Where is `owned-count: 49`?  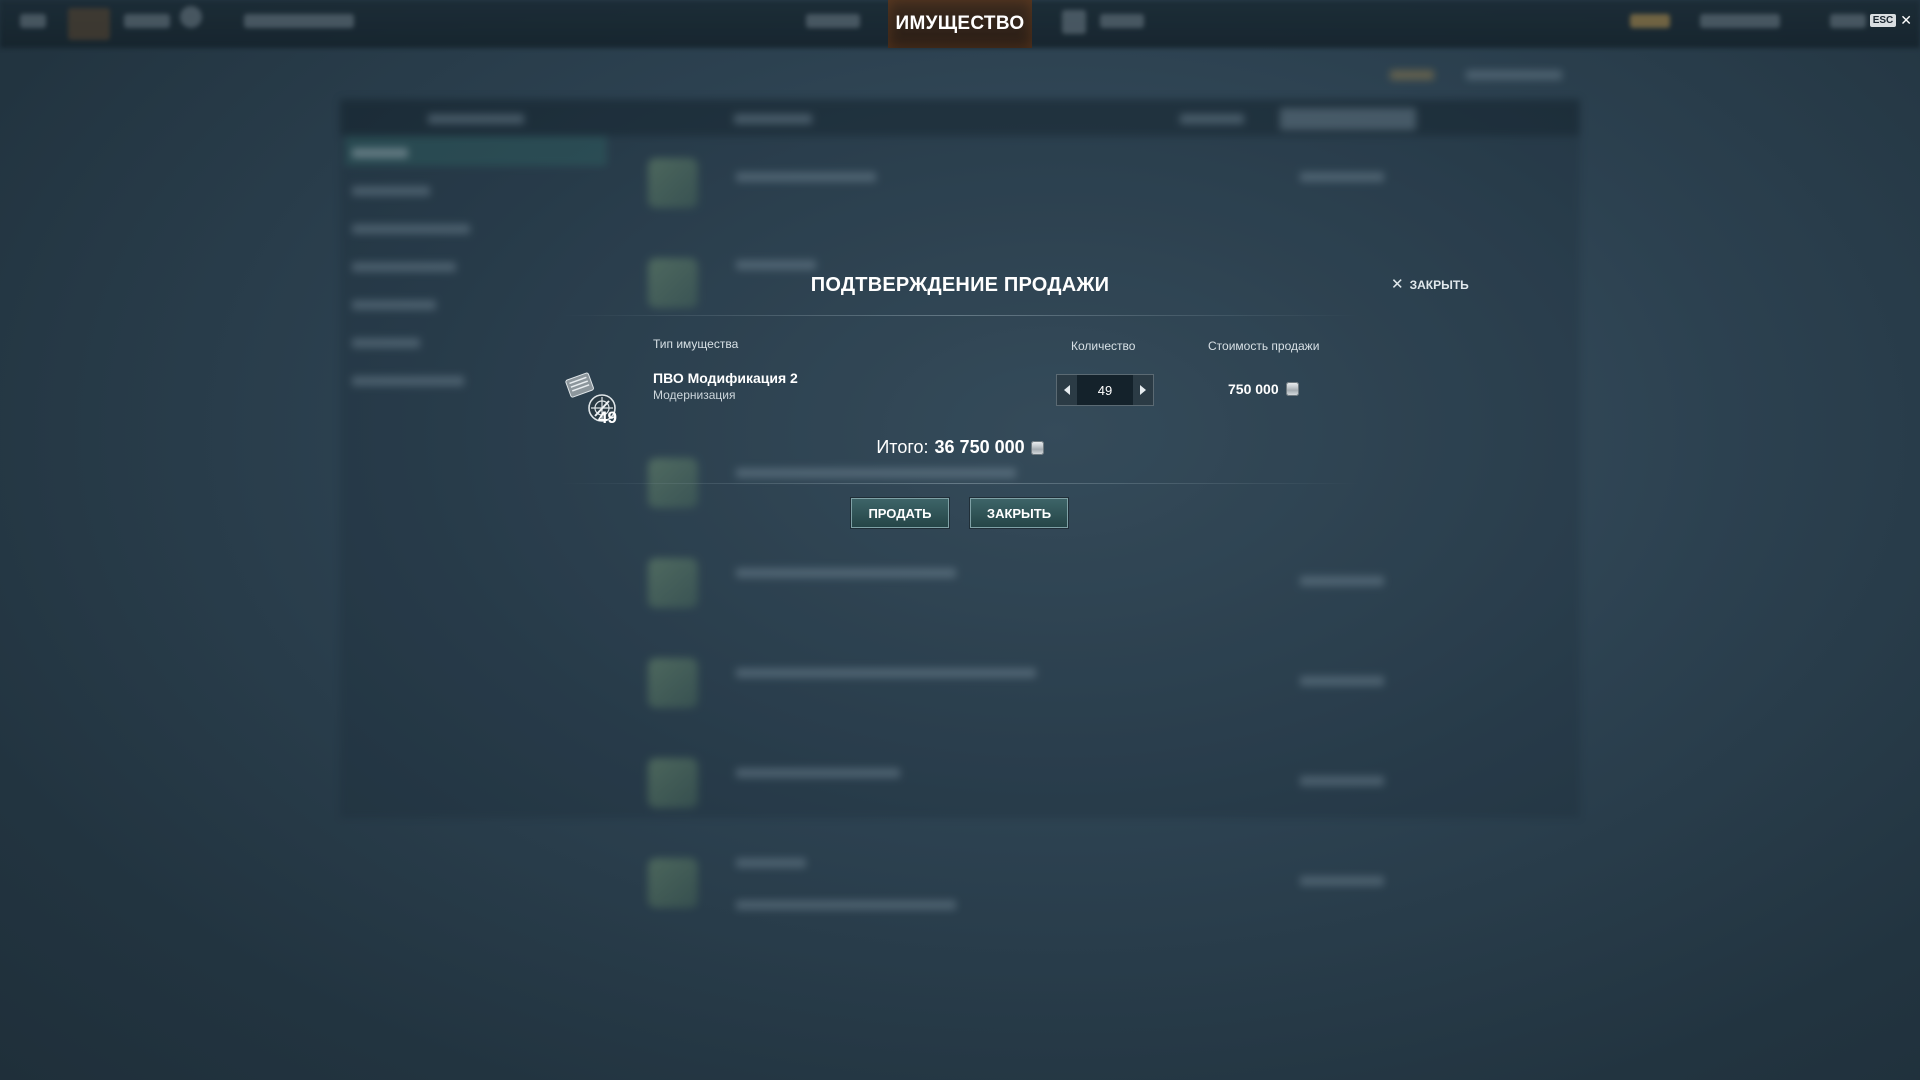 owned-count: 49 is located at coordinates (607, 417).